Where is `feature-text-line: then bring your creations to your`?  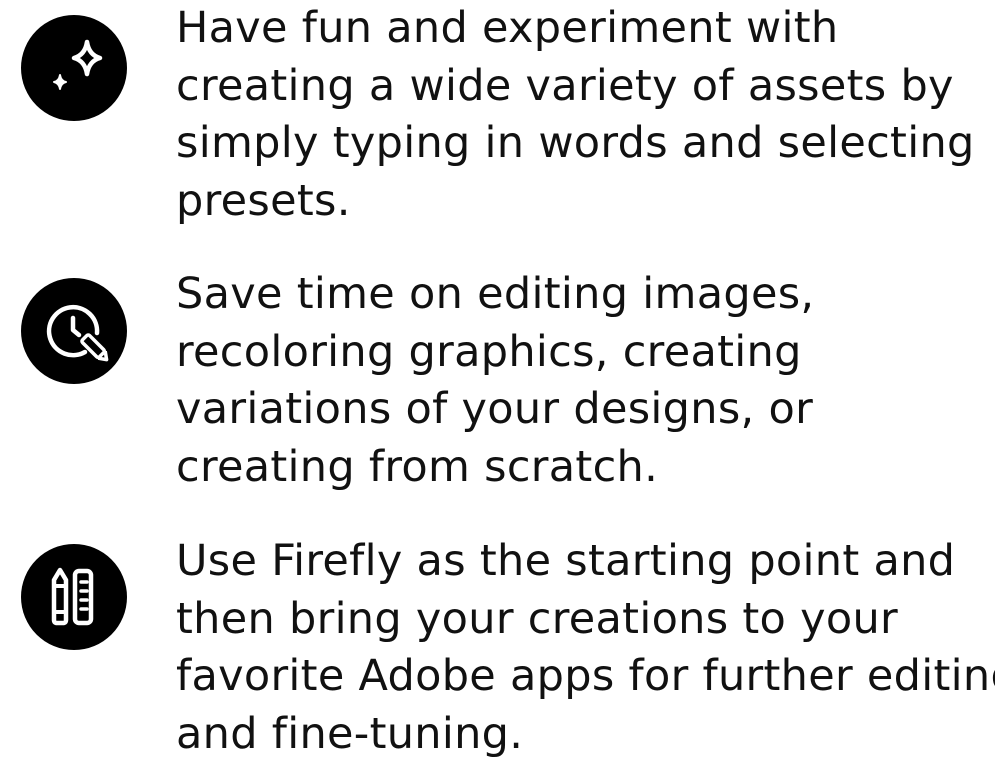 feature-text-line: then bring your creations to your is located at coordinates (581, 620).